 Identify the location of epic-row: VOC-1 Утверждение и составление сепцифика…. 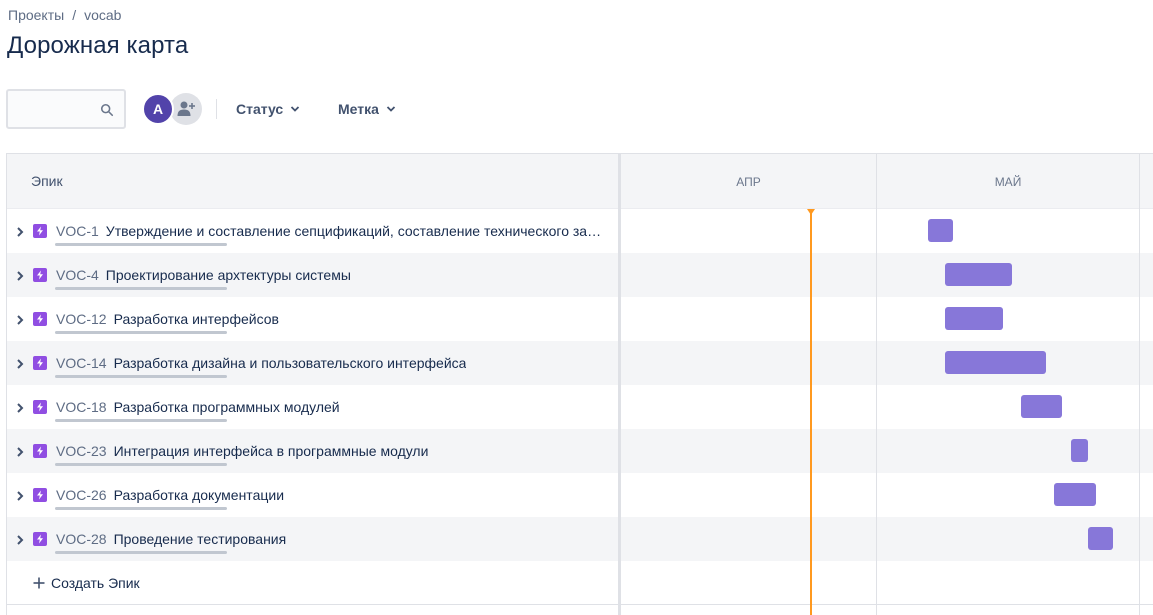
(312, 231).